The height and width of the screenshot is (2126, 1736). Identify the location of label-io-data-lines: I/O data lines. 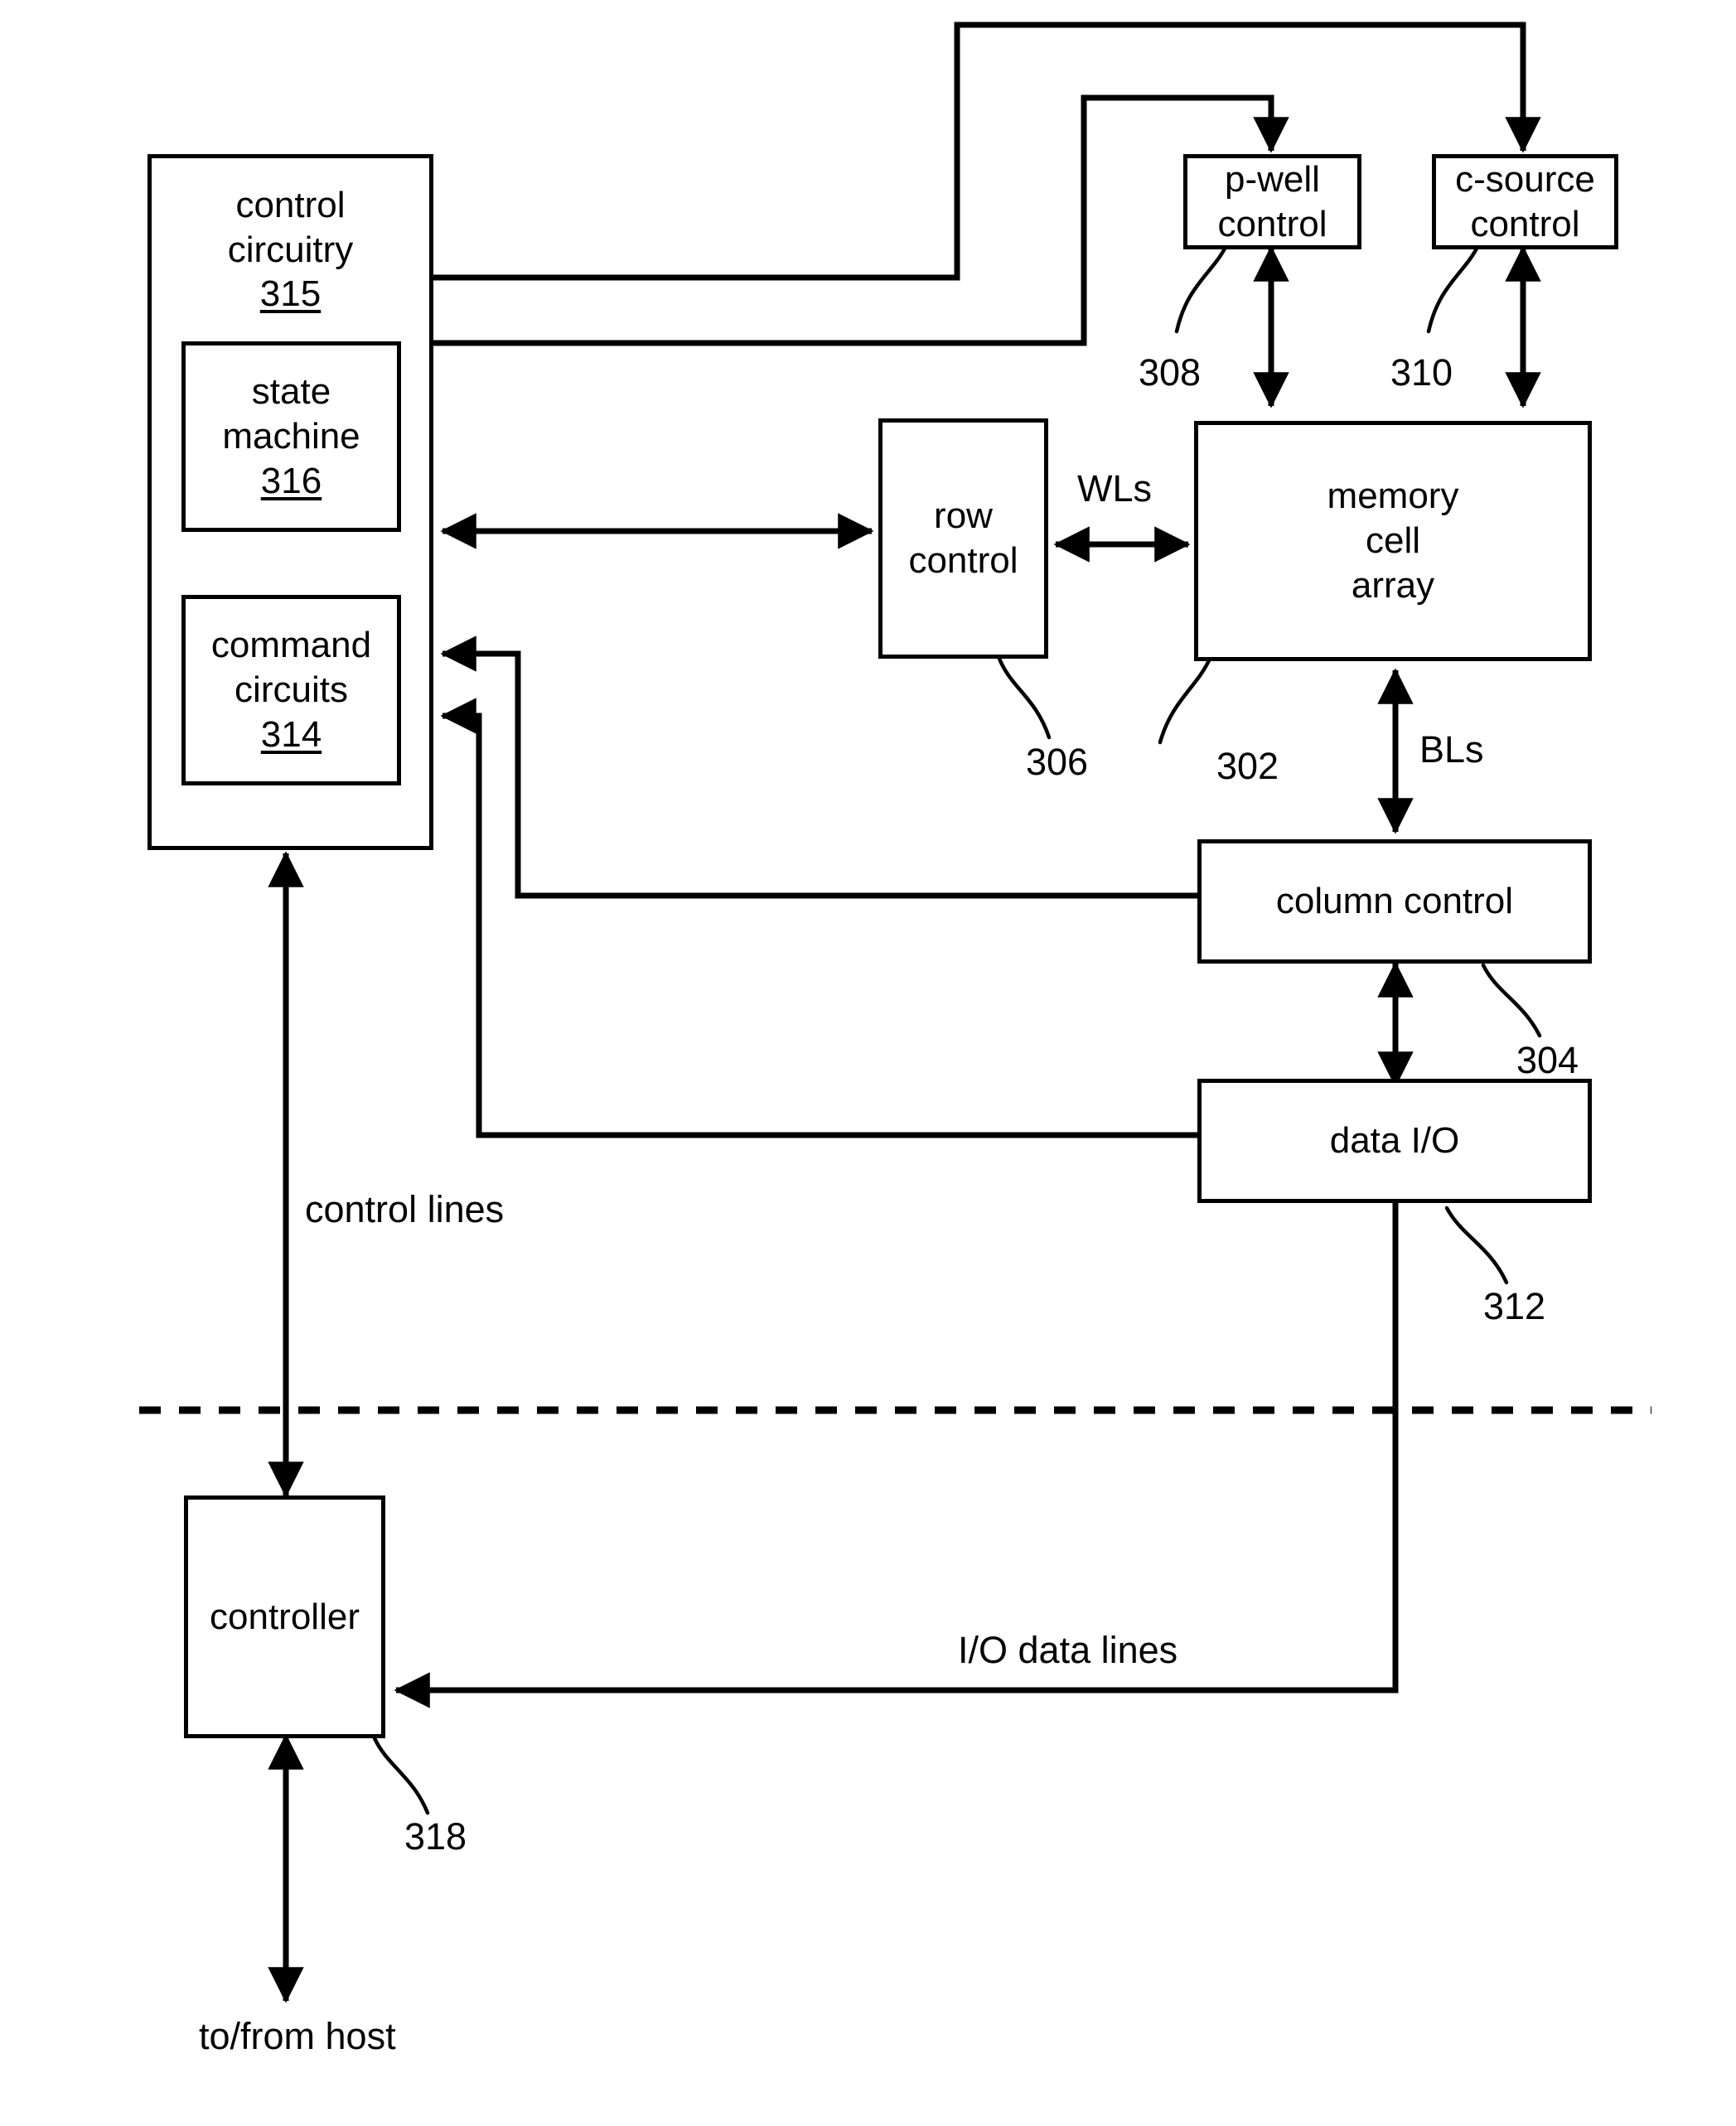
(1068, 1650).